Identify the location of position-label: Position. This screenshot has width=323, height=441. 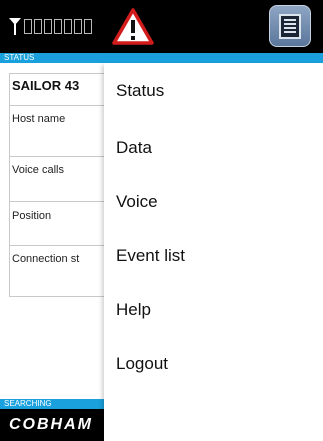
(32, 216).